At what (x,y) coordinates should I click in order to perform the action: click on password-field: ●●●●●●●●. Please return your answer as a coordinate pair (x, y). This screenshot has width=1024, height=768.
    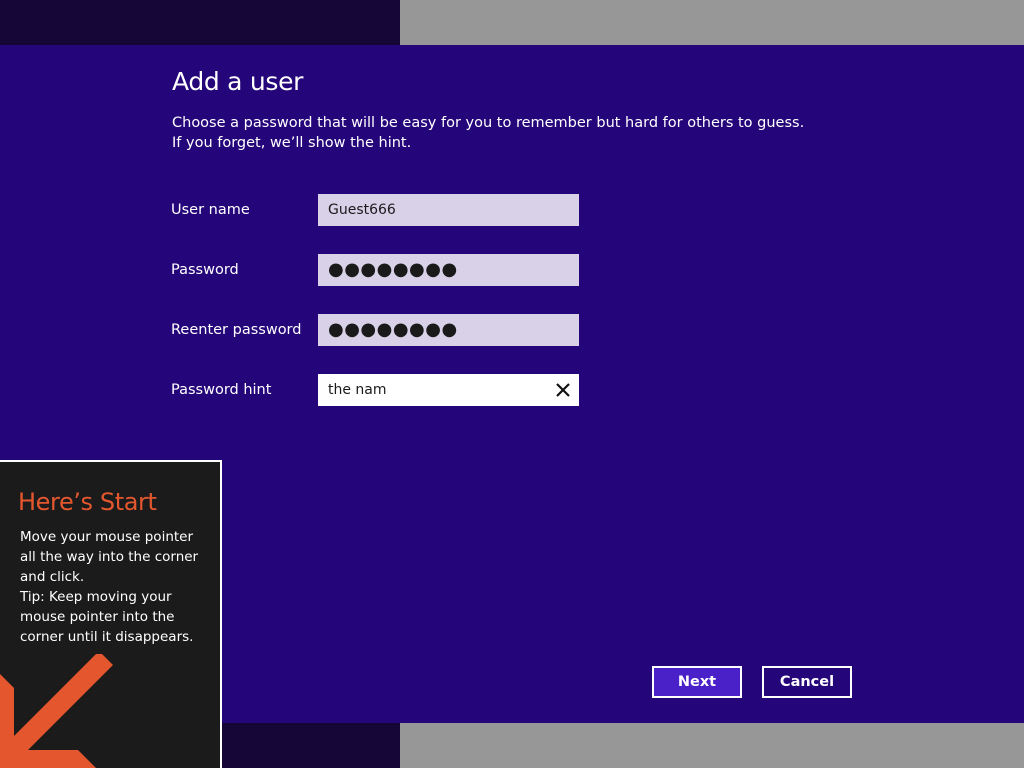
    Looking at the image, I should click on (448, 270).